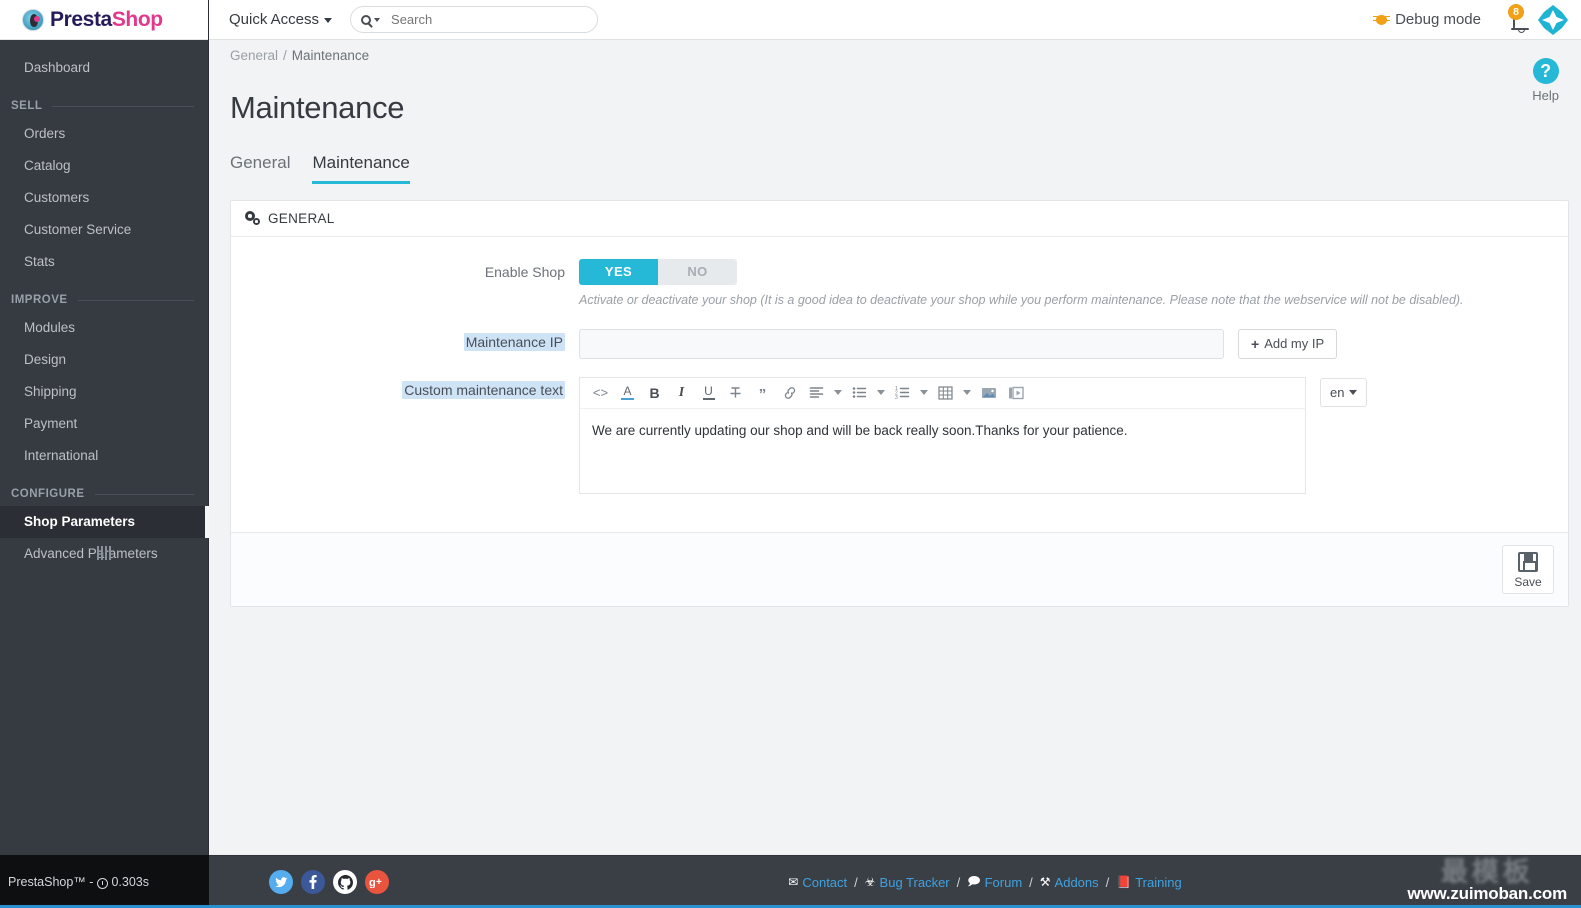 The image size is (1581, 908). I want to click on sidebar-item-stats: Stats, so click(104, 262).